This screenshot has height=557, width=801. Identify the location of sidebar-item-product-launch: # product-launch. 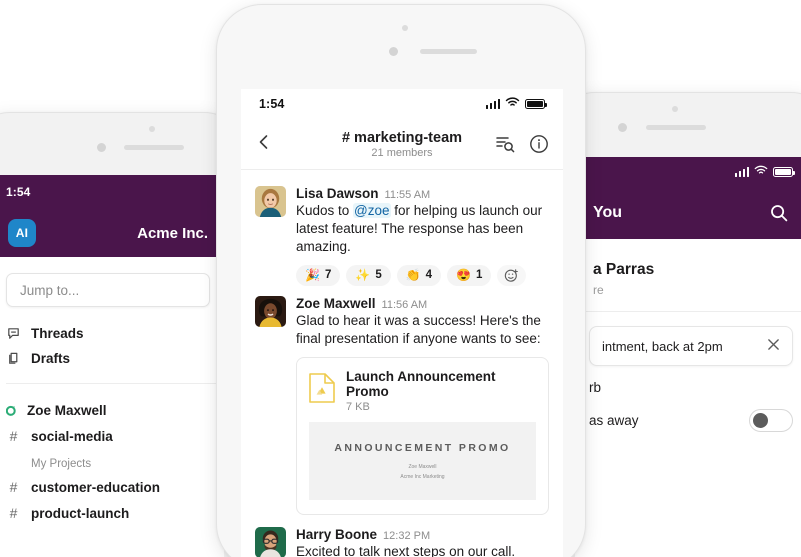
(112, 513).